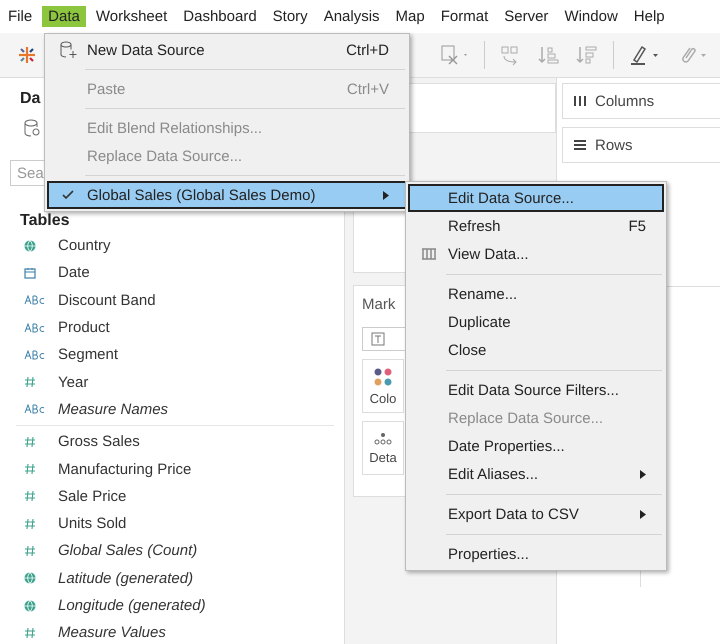 The height and width of the screenshot is (644, 720). I want to click on menu-bar-item: Worksheet, so click(132, 16).